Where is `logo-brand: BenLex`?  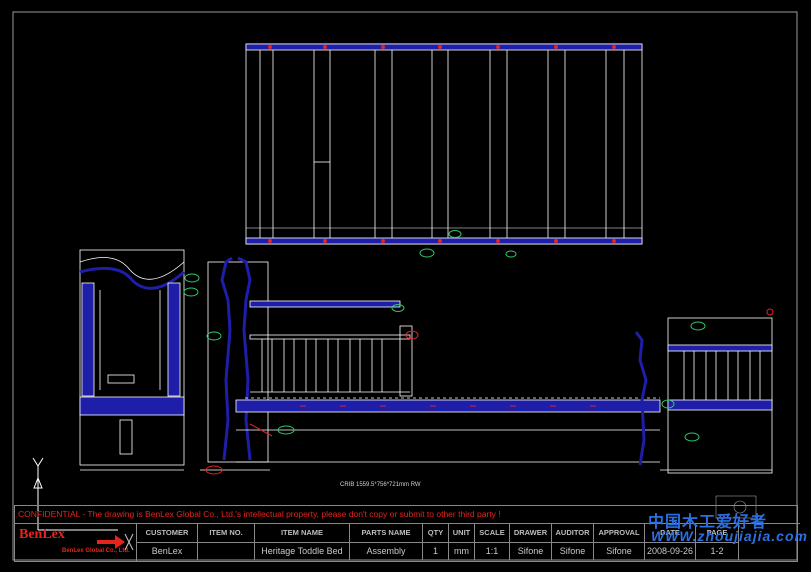 logo-brand: BenLex is located at coordinates (42, 534).